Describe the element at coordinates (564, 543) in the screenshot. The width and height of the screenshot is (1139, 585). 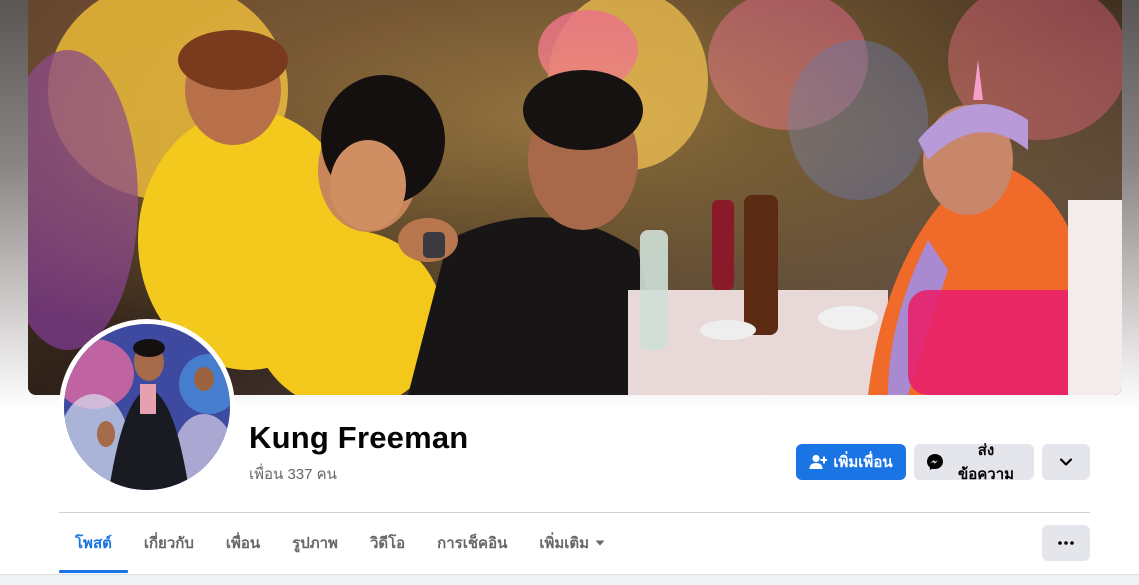
I see `tab-label: เพิ่มเติม` at that location.